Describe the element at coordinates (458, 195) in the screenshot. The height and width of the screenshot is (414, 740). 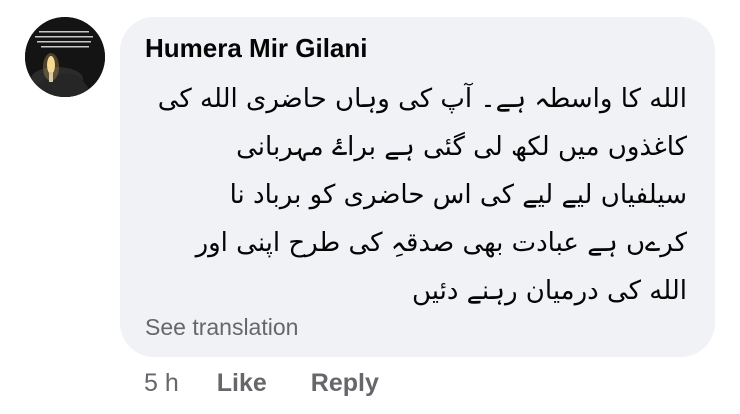
I see `comment-line: سیلفیاں لیے لیے کی اس حاضری کو برباد نا` at that location.